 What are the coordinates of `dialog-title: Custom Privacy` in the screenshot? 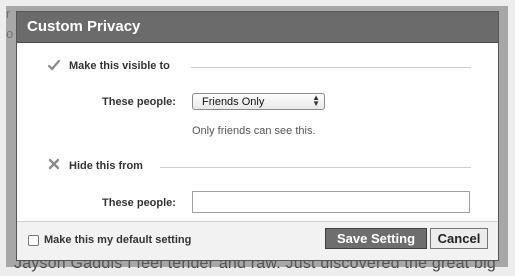 It's located at (84, 26).